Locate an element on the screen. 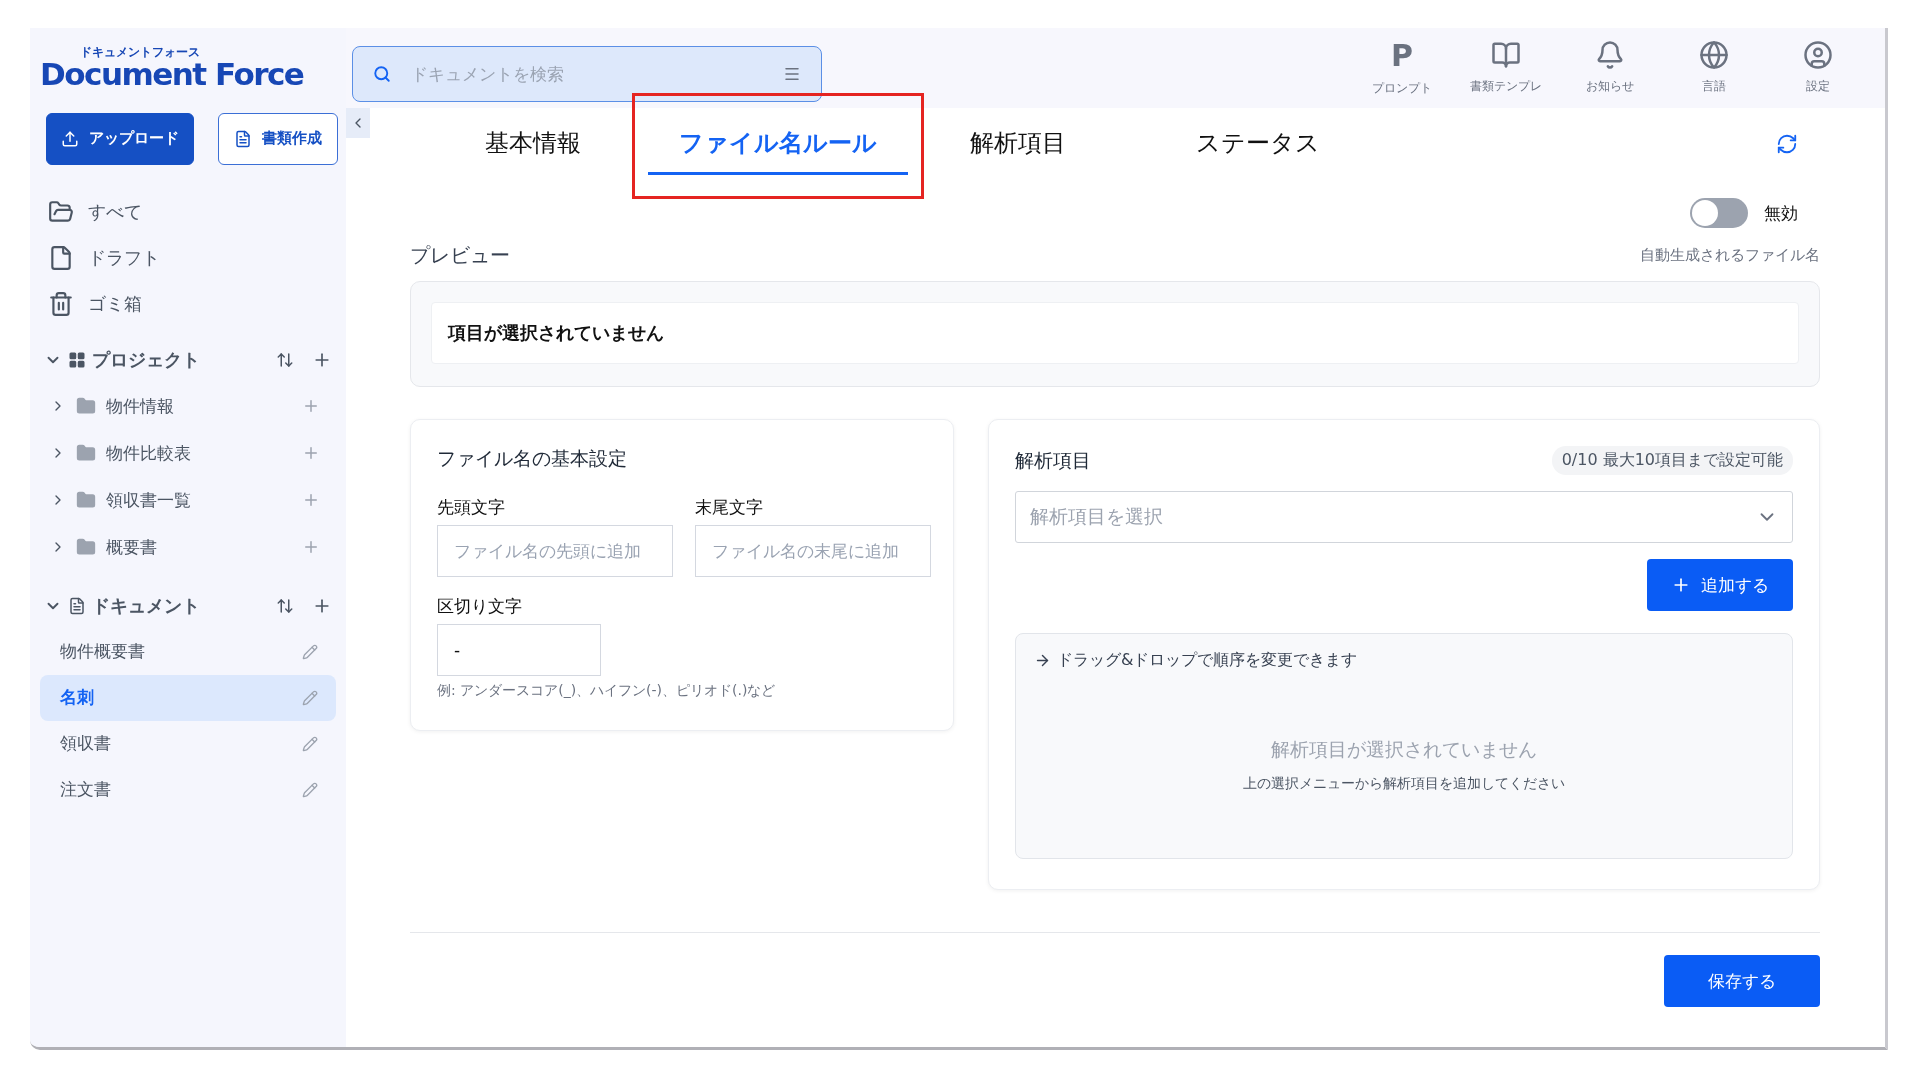 The height and width of the screenshot is (1080, 1920). menu-icon is located at coordinates (792, 74).